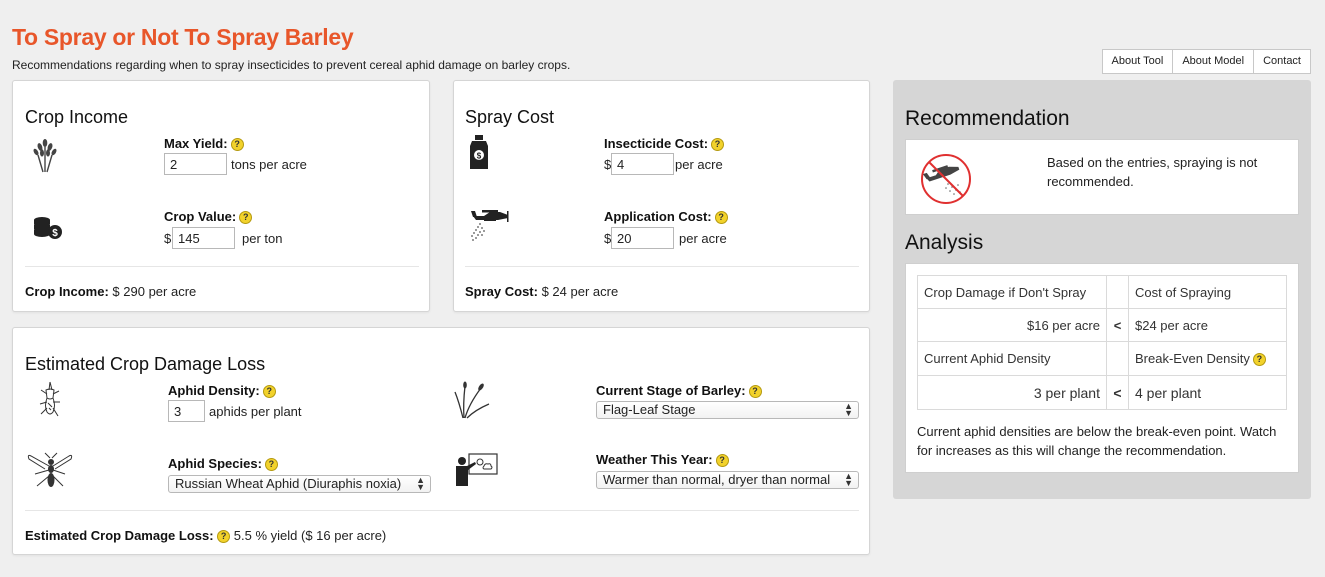 Image resolution: width=1325 pixels, height=577 pixels. I want to click on crop-income-summary-label: Crop Income:, so click(67, 291).